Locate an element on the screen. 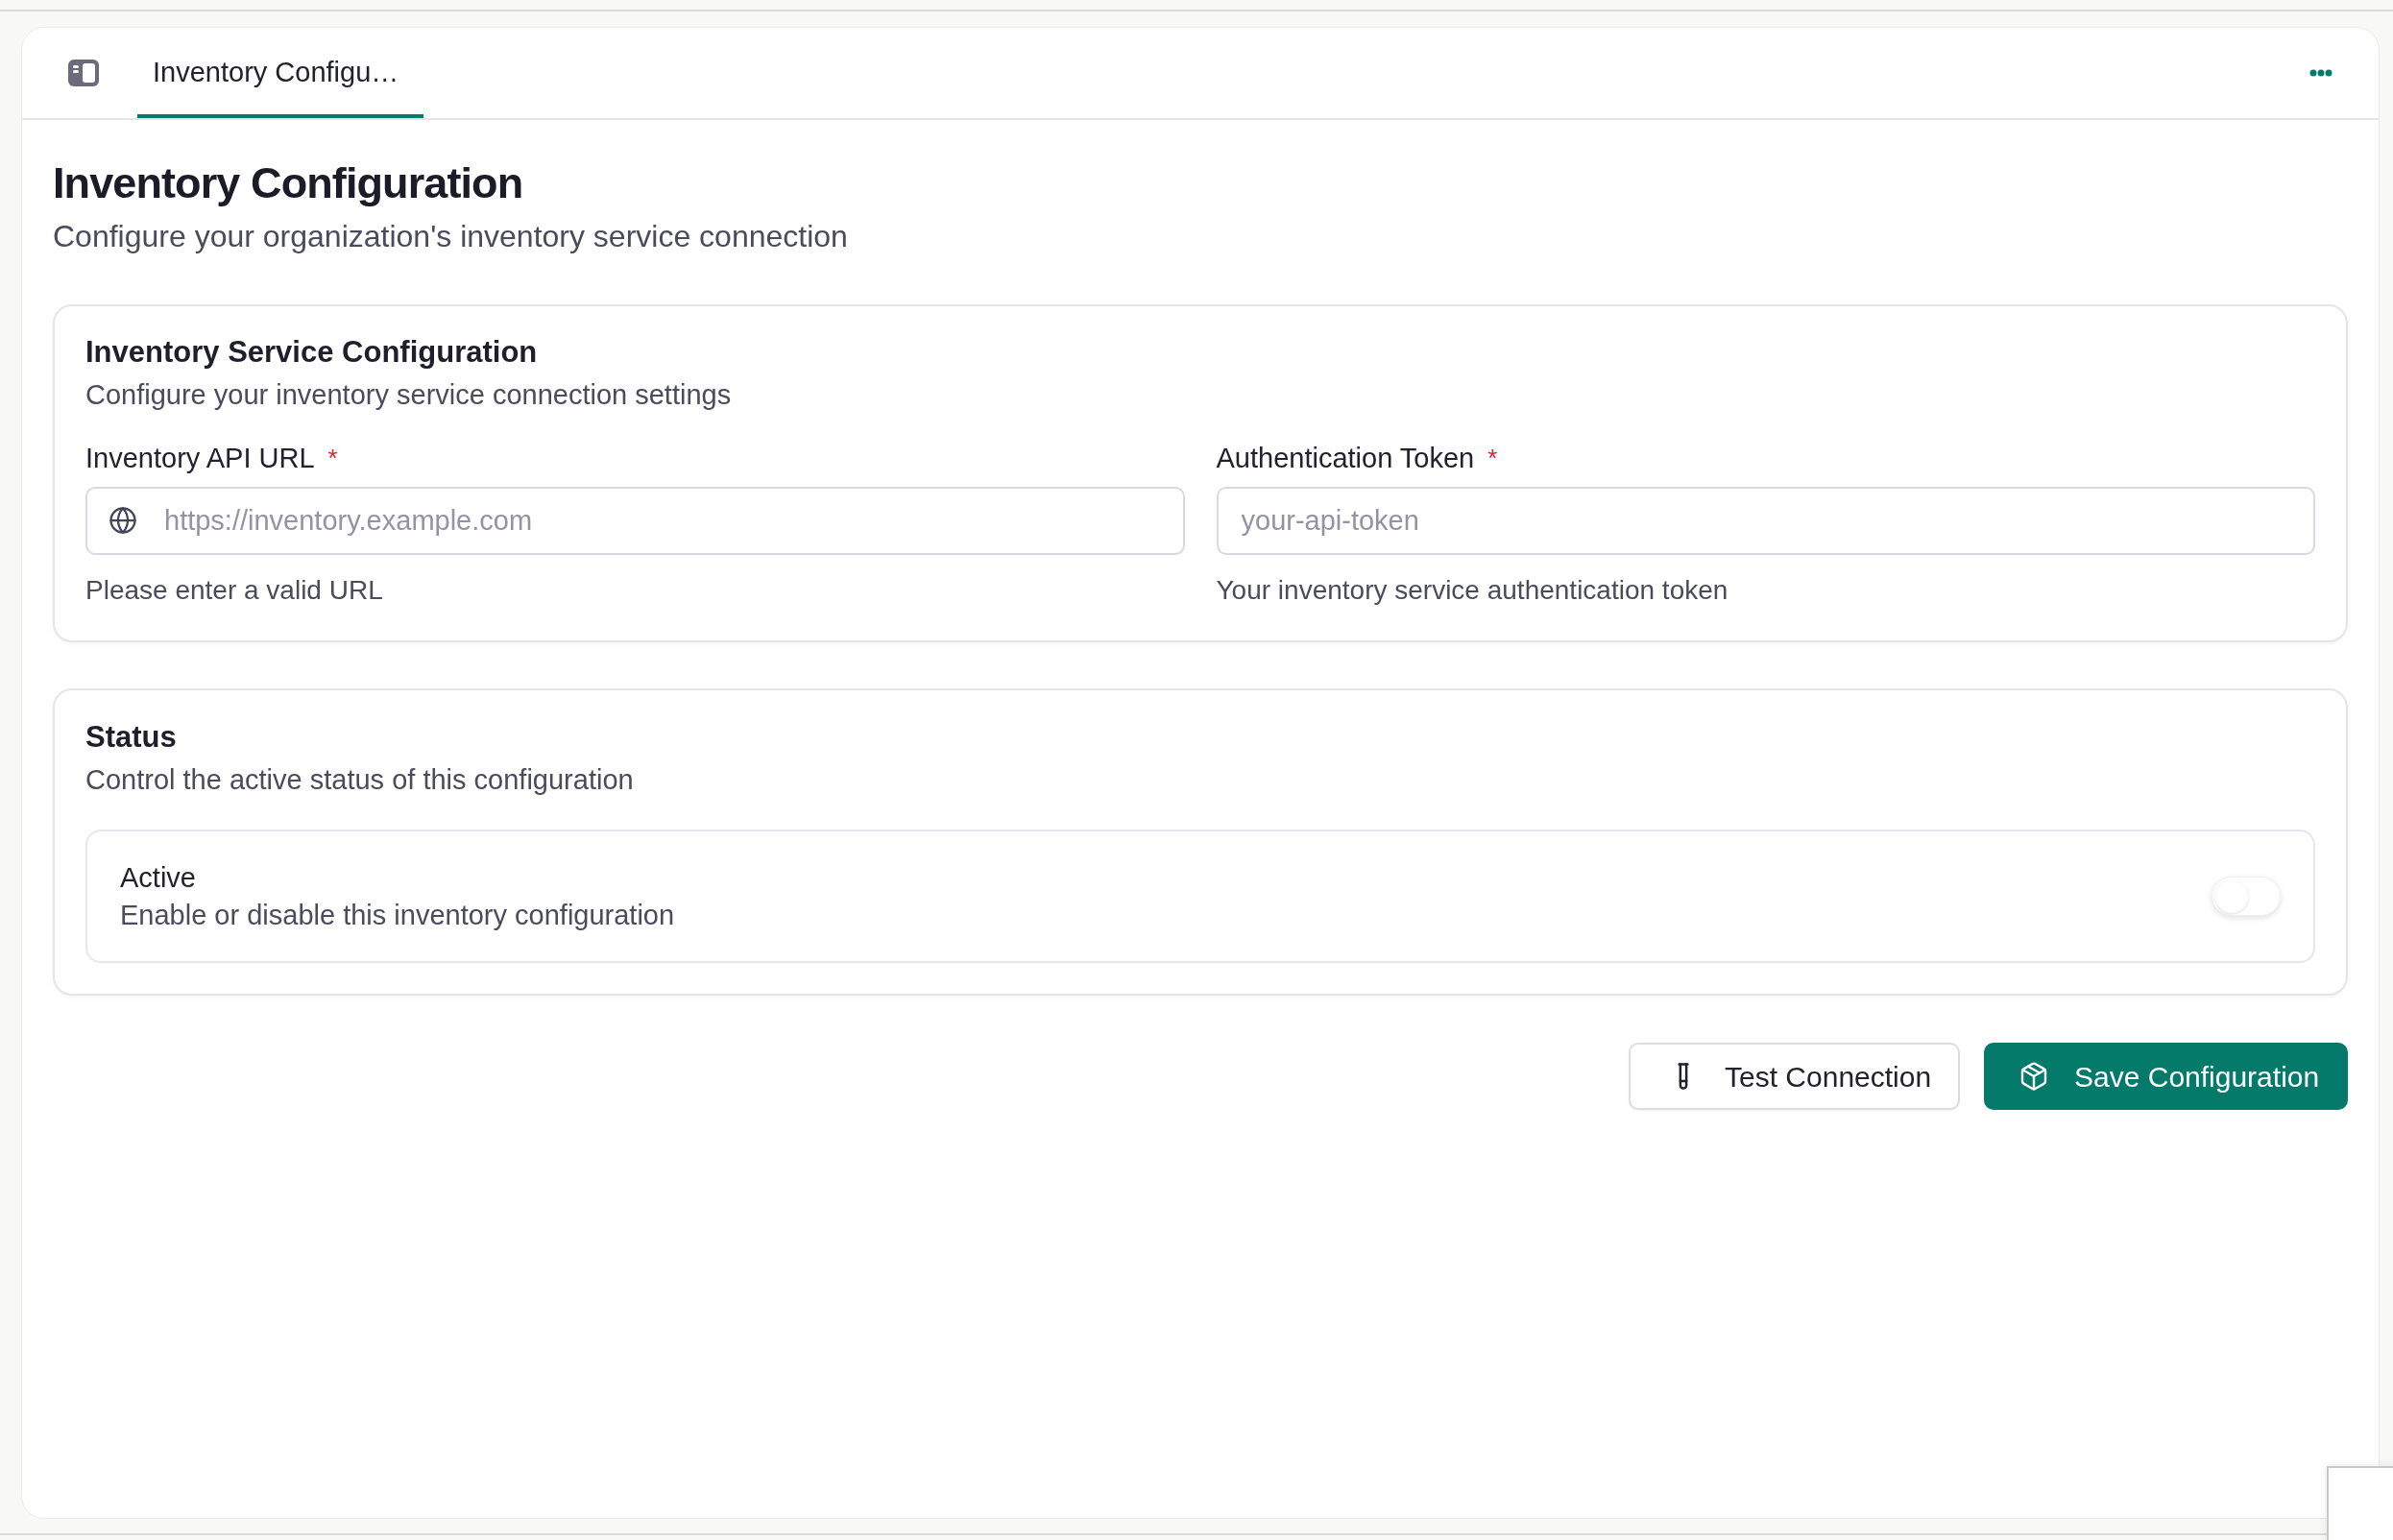 The height and width of the screenshot is (1540, 2393). test-connection-button: Test Connection is located at coordinates (1794, 1077).